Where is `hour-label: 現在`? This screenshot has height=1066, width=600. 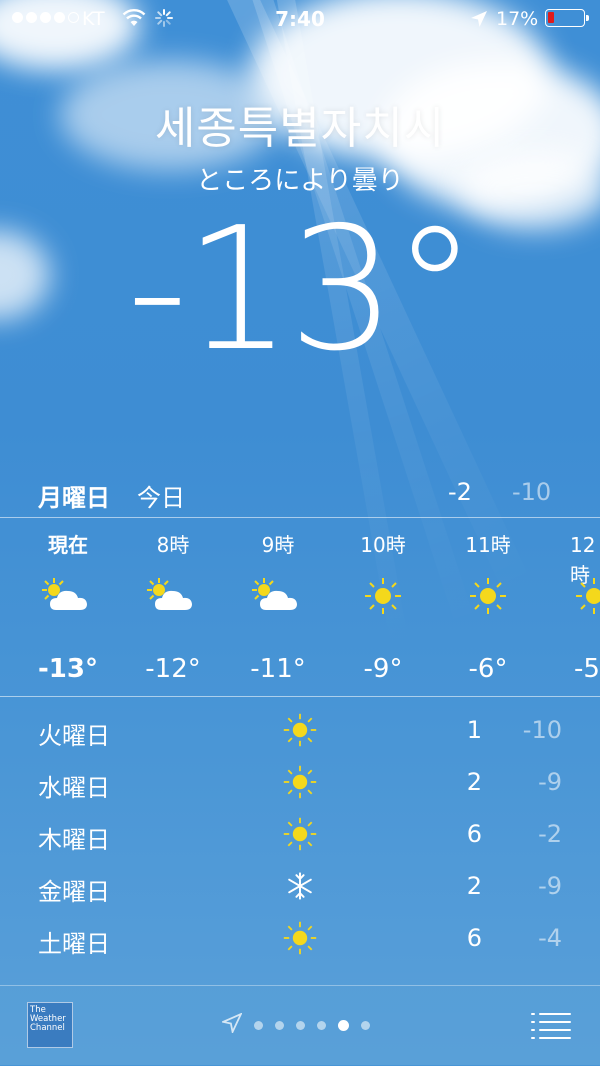
hour-label: 現在 is located at coordinates (68, 545).